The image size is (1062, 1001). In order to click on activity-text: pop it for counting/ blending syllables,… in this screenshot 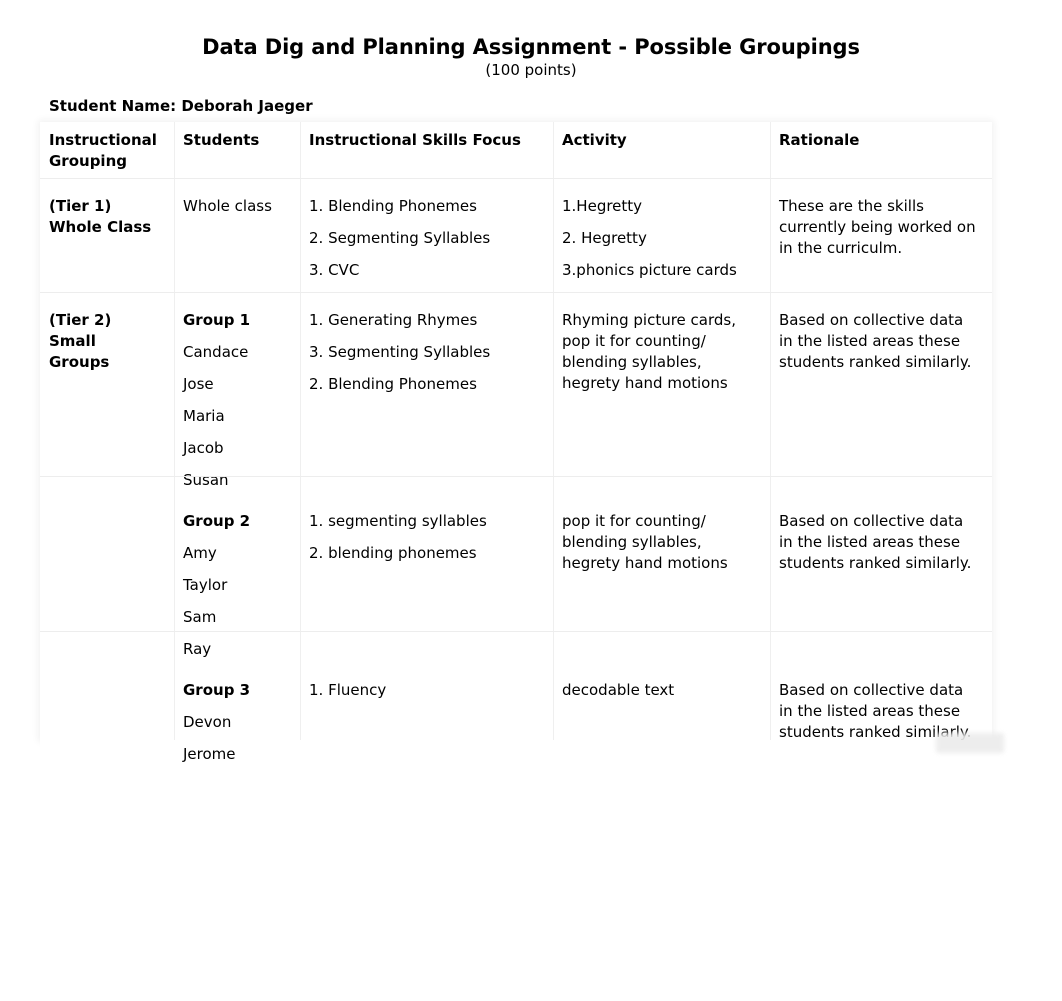, I will do `click(645, 542)`.